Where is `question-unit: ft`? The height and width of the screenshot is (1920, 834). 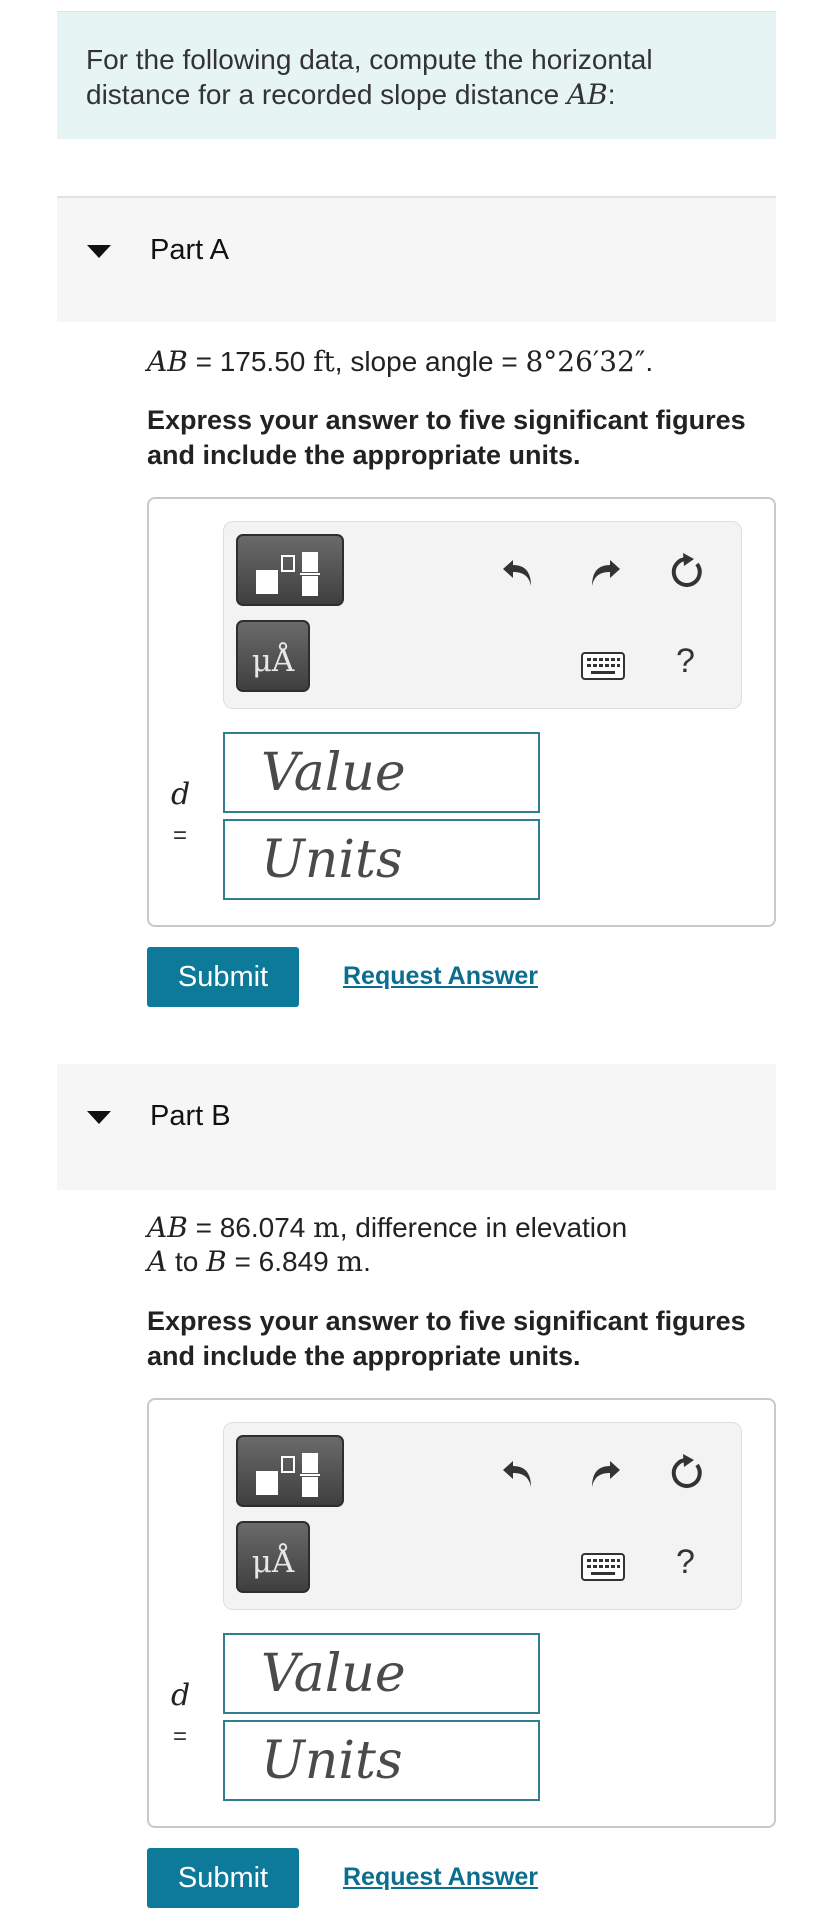
question-unit: ft is located at coordinates (324, 361).